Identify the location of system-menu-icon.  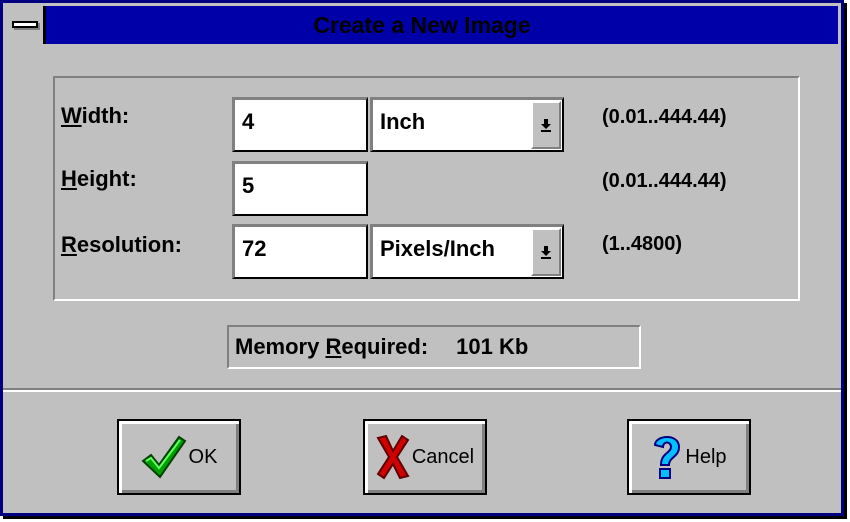
(26, 25).